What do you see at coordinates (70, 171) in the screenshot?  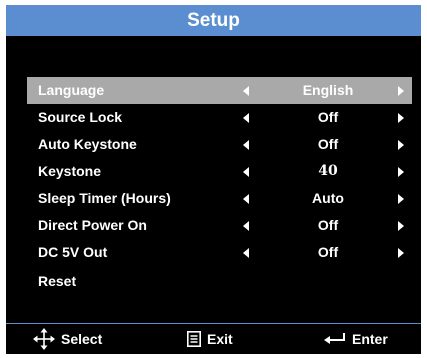 I see `menu-item-label: Keystone` at bounding box center [70, 171].